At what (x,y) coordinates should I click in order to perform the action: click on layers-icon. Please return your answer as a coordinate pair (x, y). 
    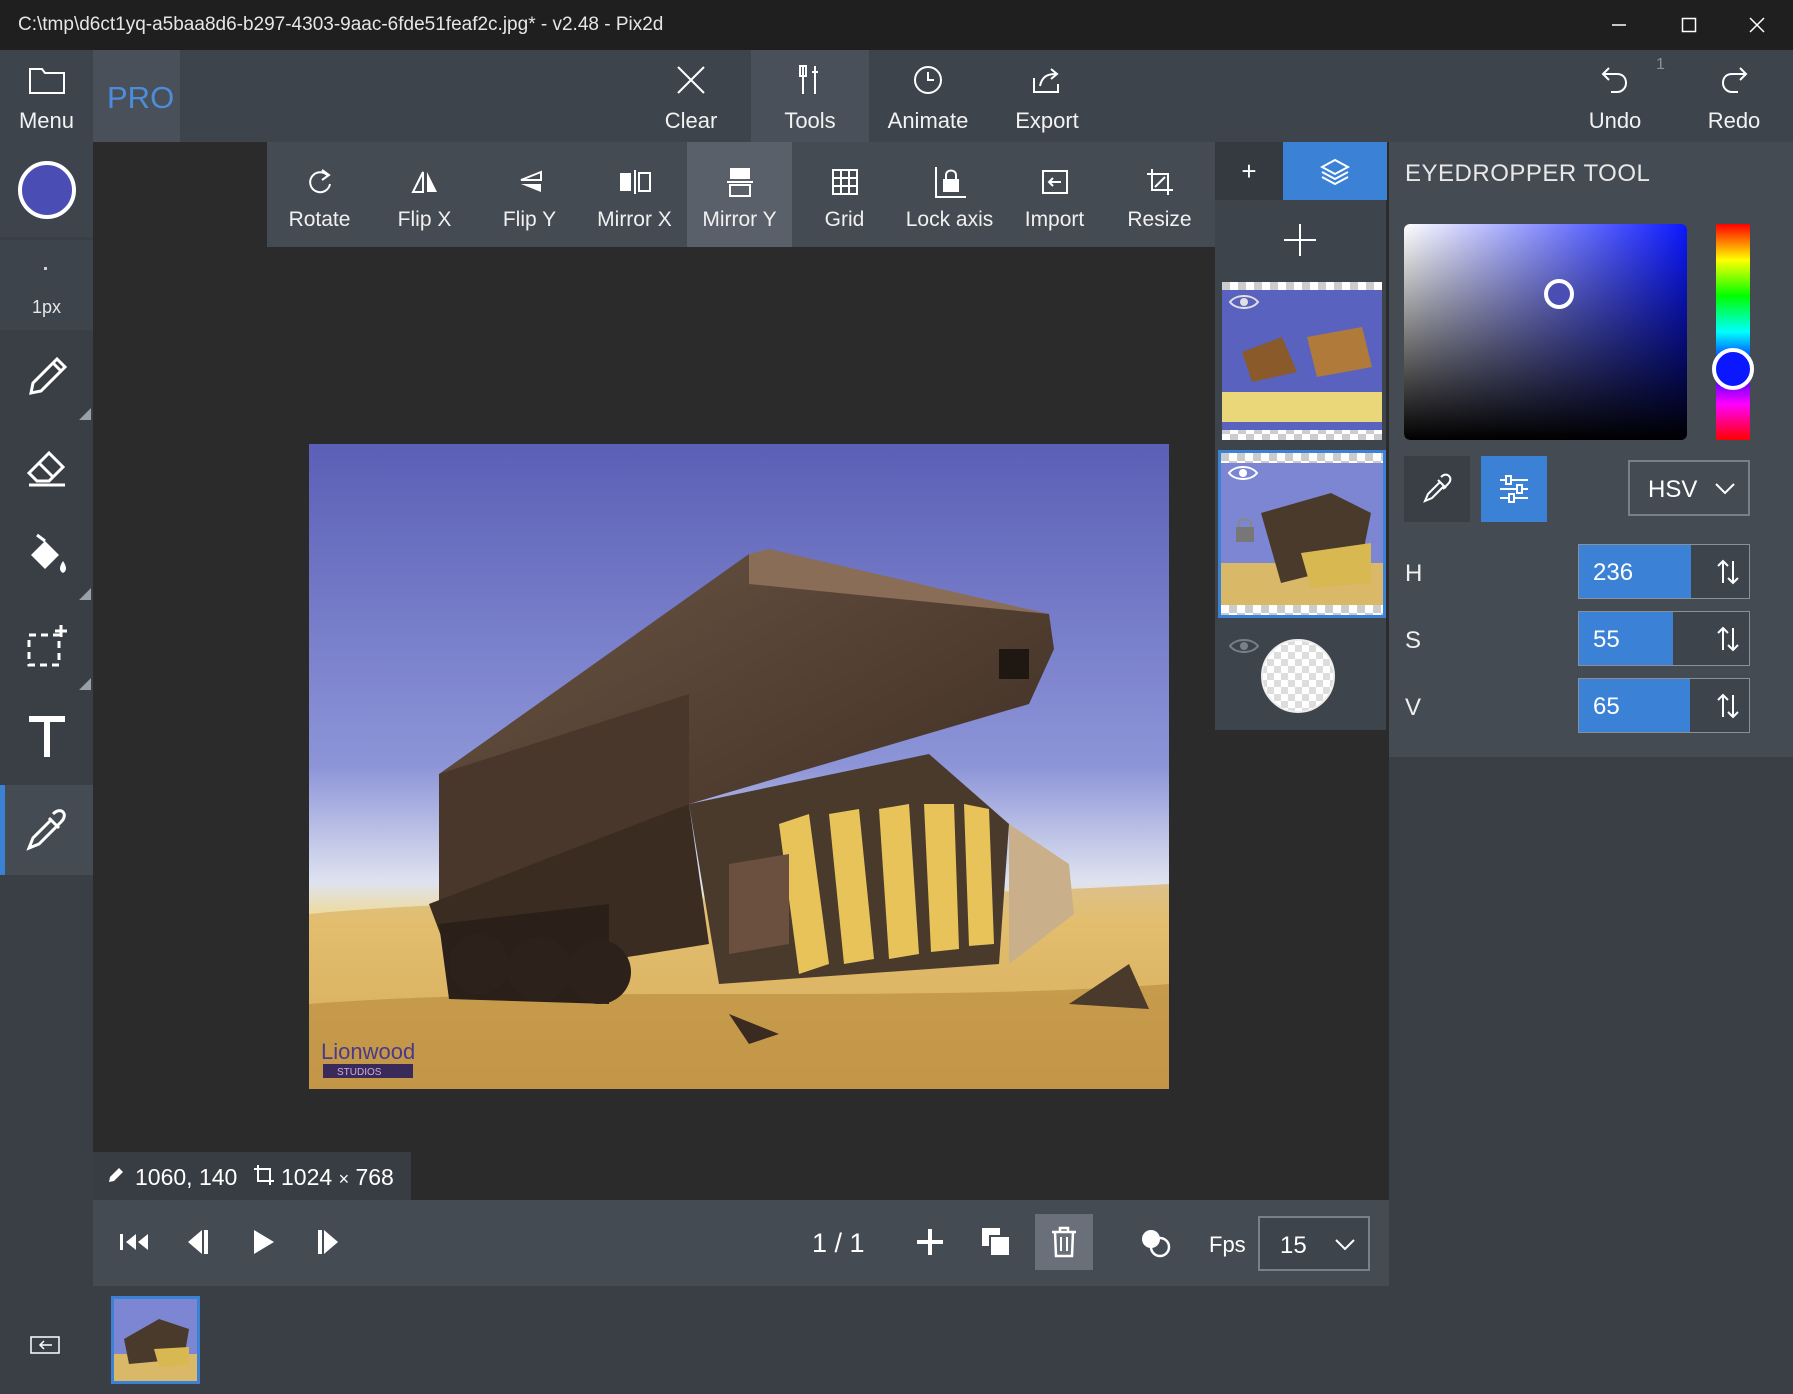
    Looking at the image, I should click on (1335, 171).